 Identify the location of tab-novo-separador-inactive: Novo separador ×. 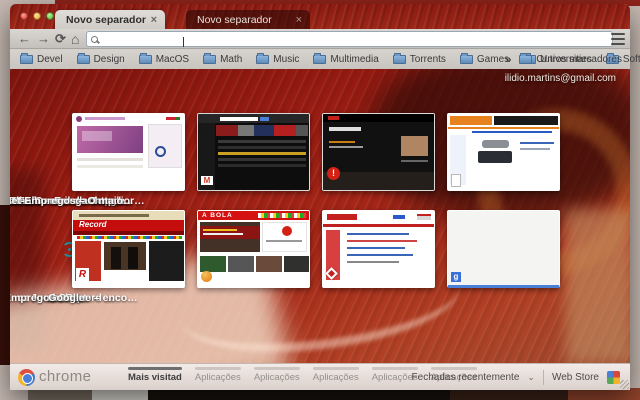
(248, 19).